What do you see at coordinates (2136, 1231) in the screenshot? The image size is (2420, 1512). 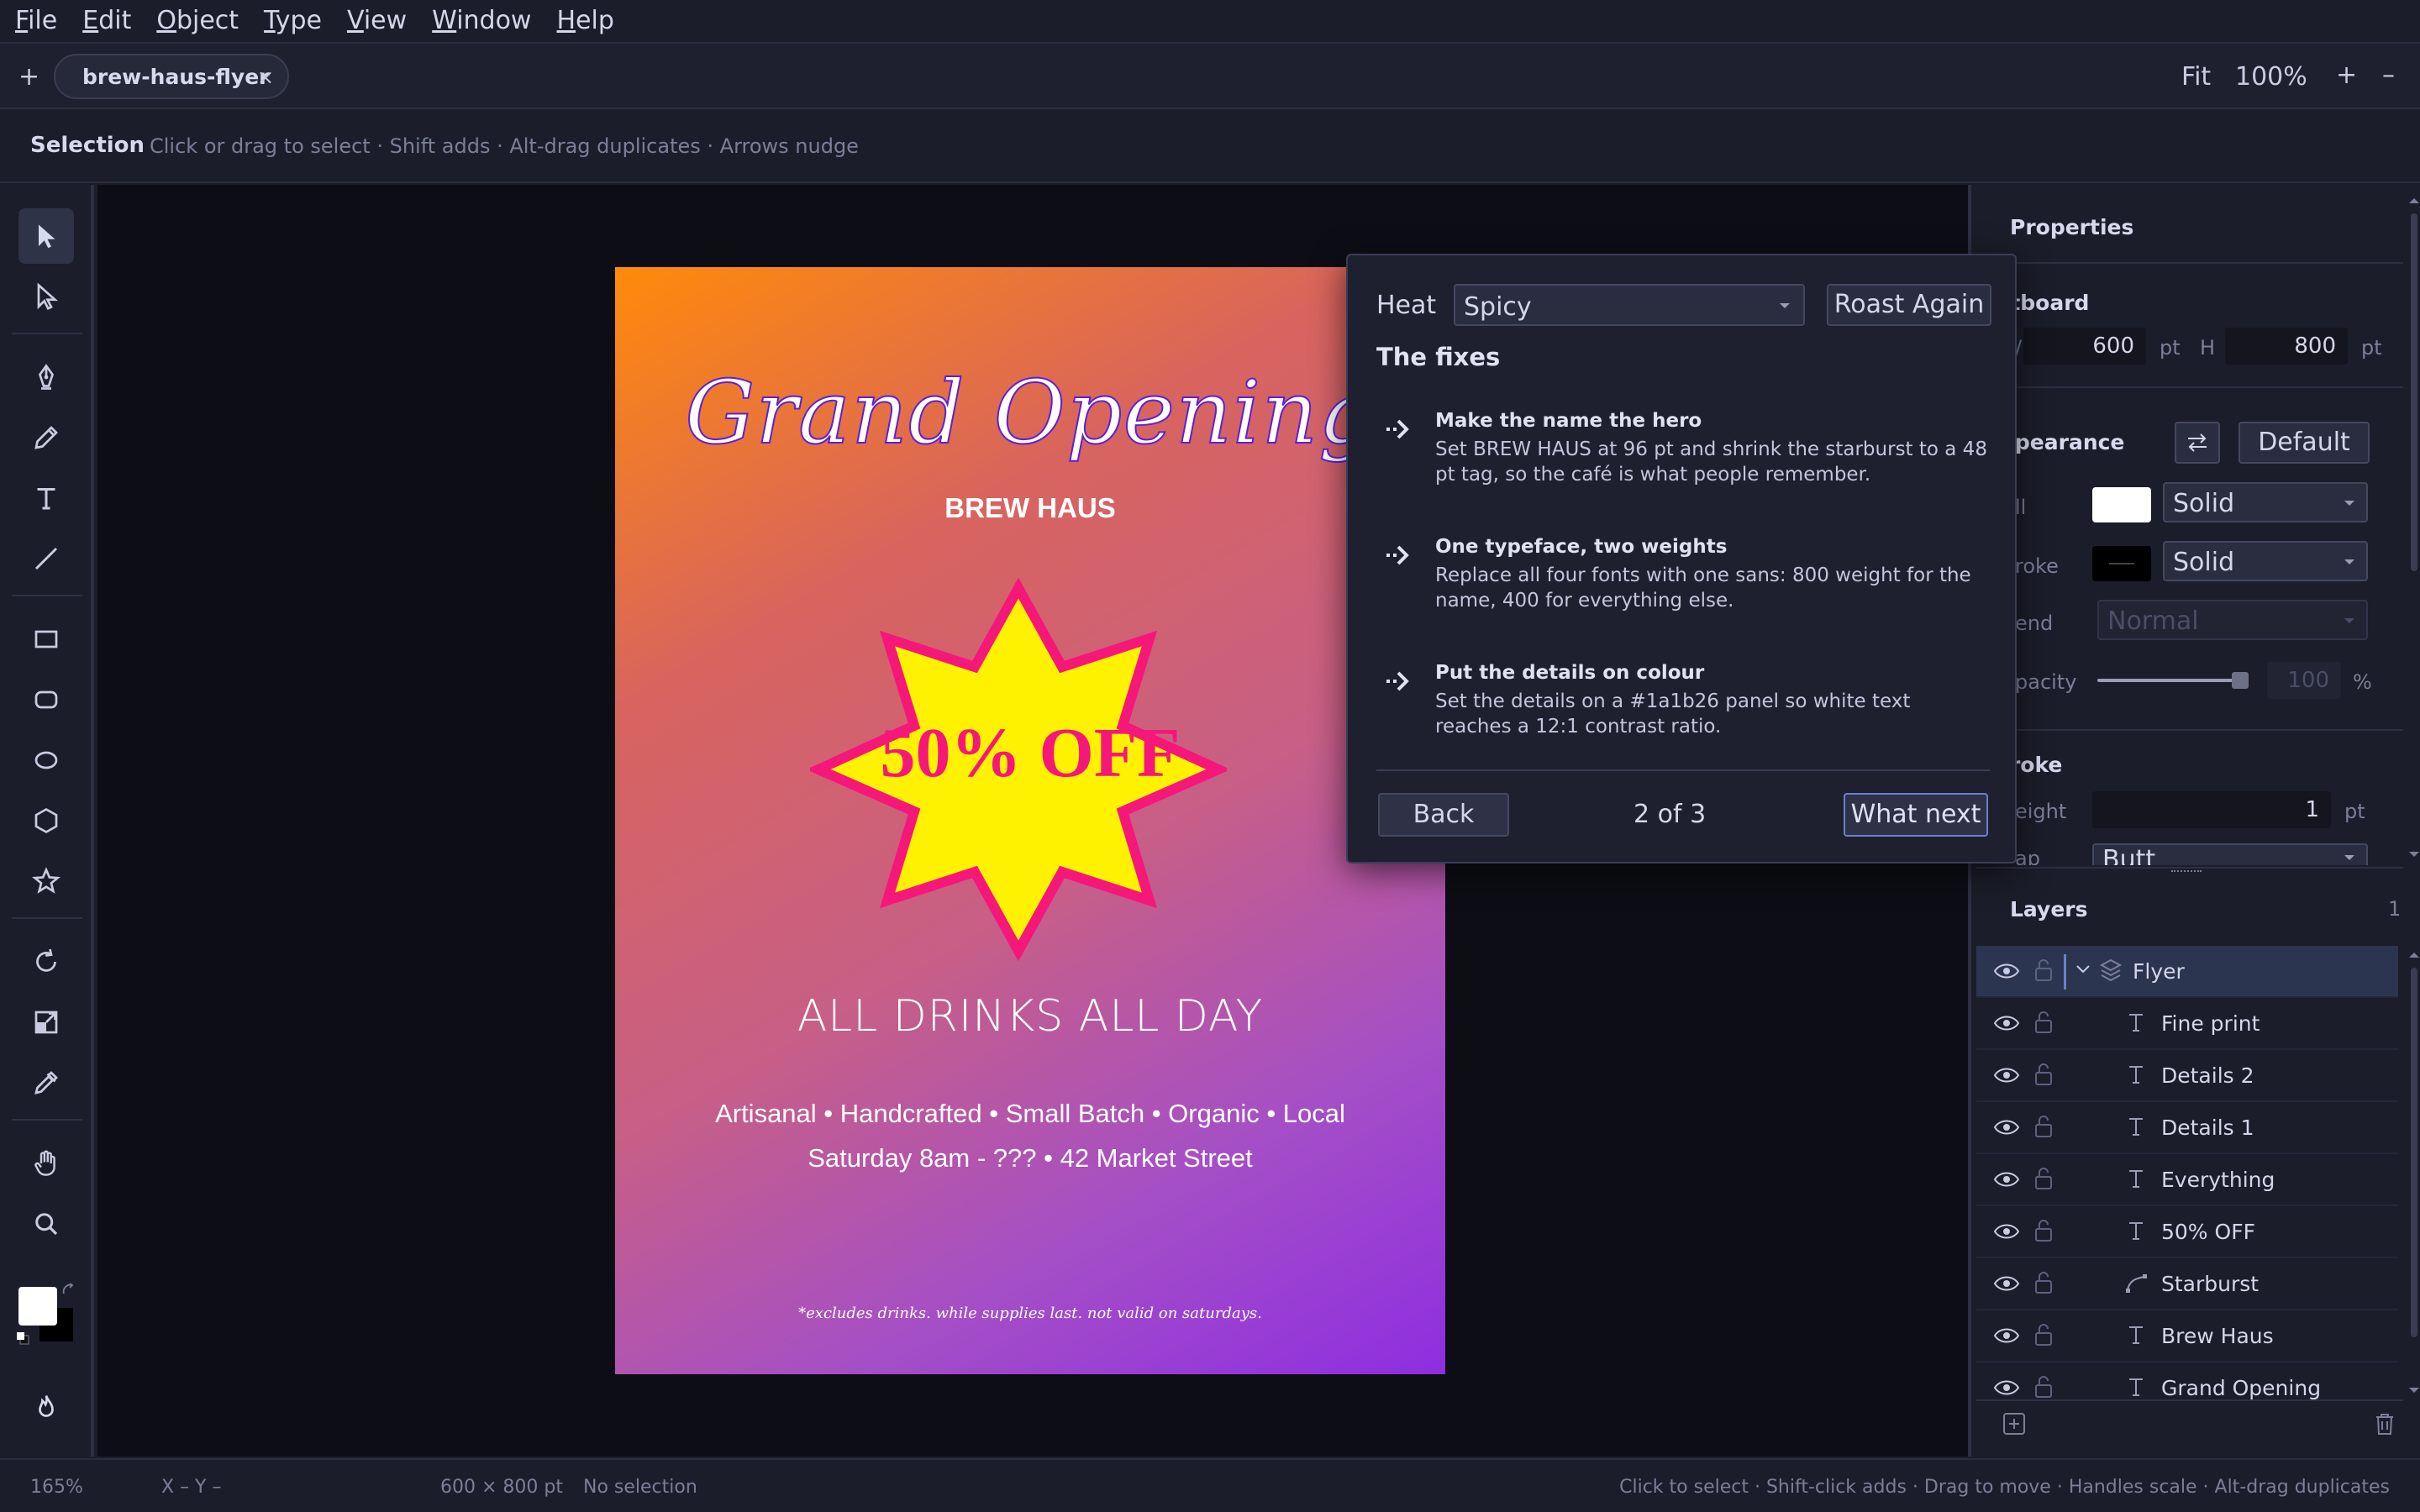 I see `text-layer-icon` at bounding box center [2136, 1231].